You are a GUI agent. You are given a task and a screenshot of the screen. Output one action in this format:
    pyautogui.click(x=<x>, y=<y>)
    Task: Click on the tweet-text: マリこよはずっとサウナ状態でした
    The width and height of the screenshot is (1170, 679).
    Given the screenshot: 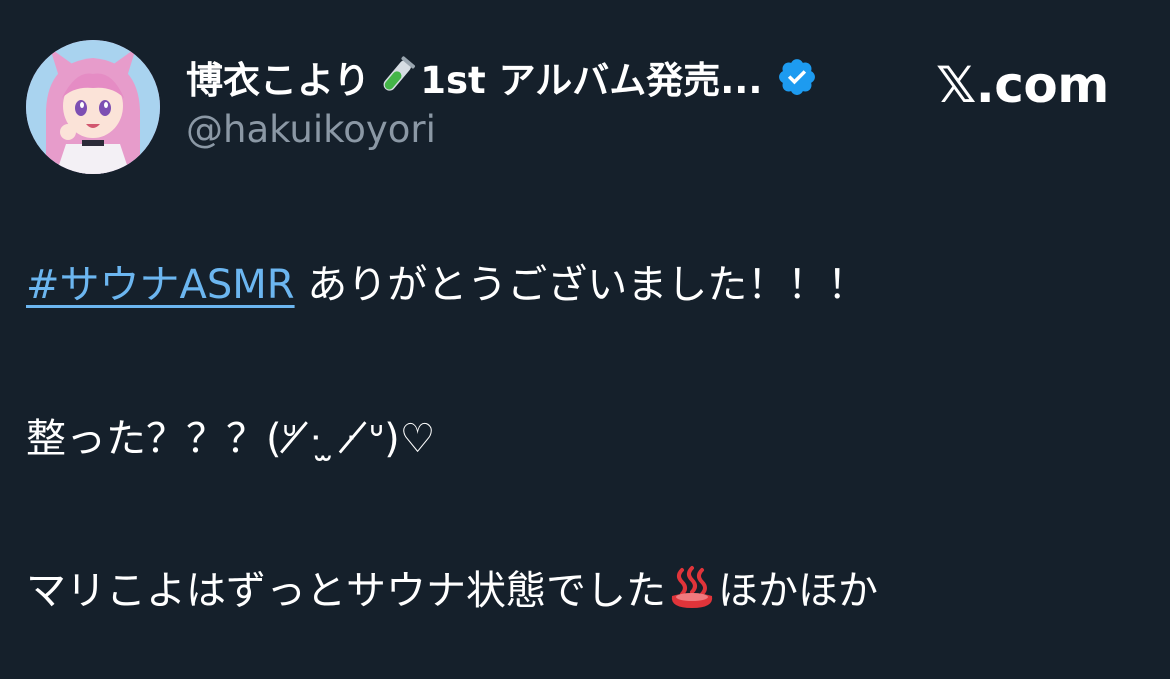 What is the action you would take?
    pyautogui.click(x=346, y=591)
    